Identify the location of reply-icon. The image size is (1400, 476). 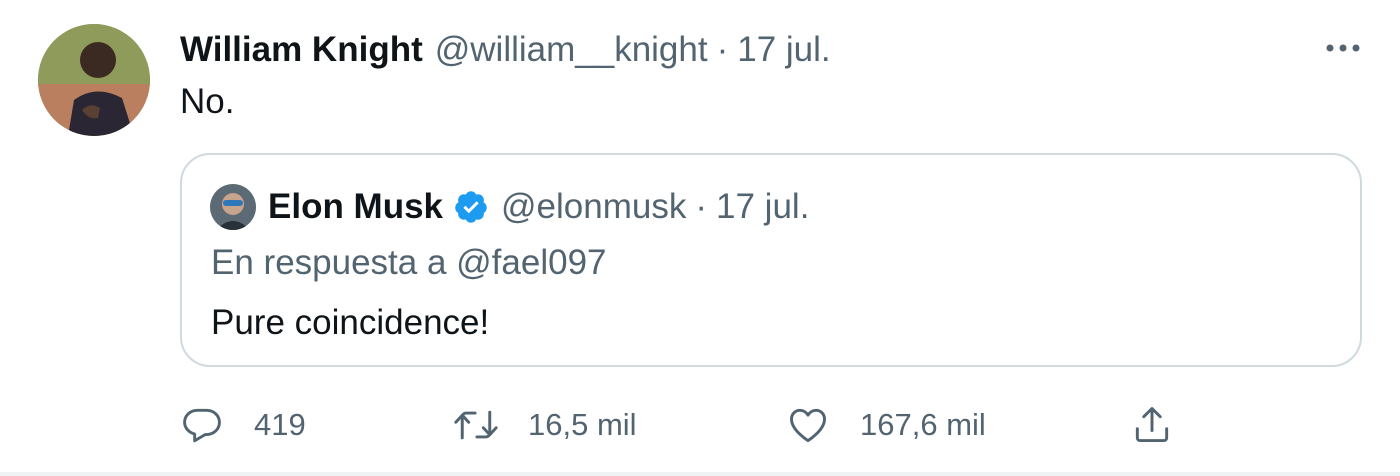
(202, 425).